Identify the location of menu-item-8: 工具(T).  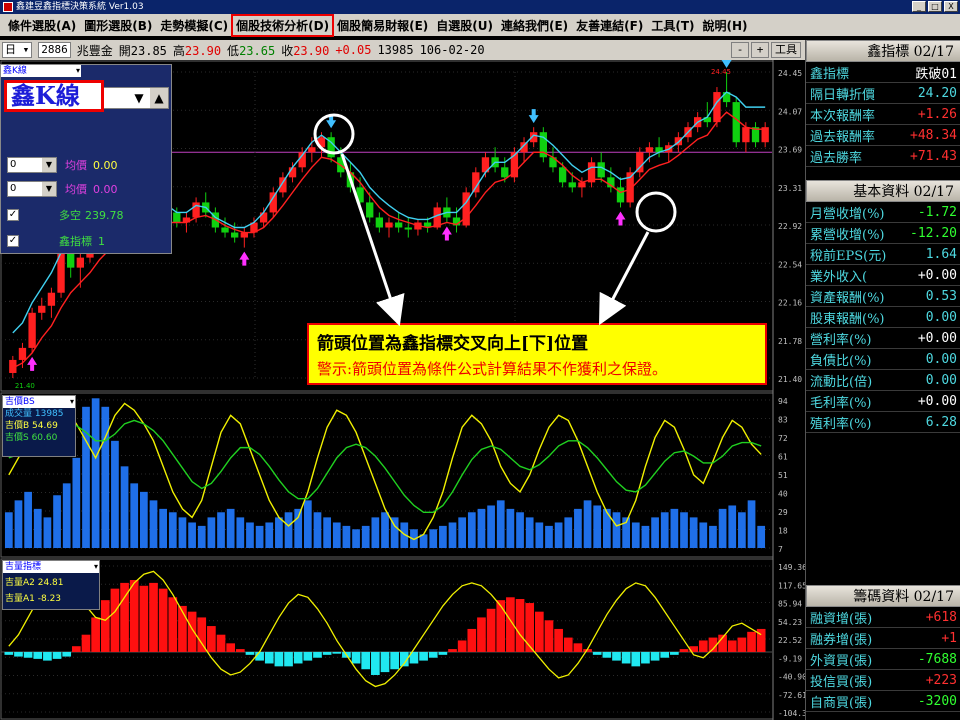
(672, 25).